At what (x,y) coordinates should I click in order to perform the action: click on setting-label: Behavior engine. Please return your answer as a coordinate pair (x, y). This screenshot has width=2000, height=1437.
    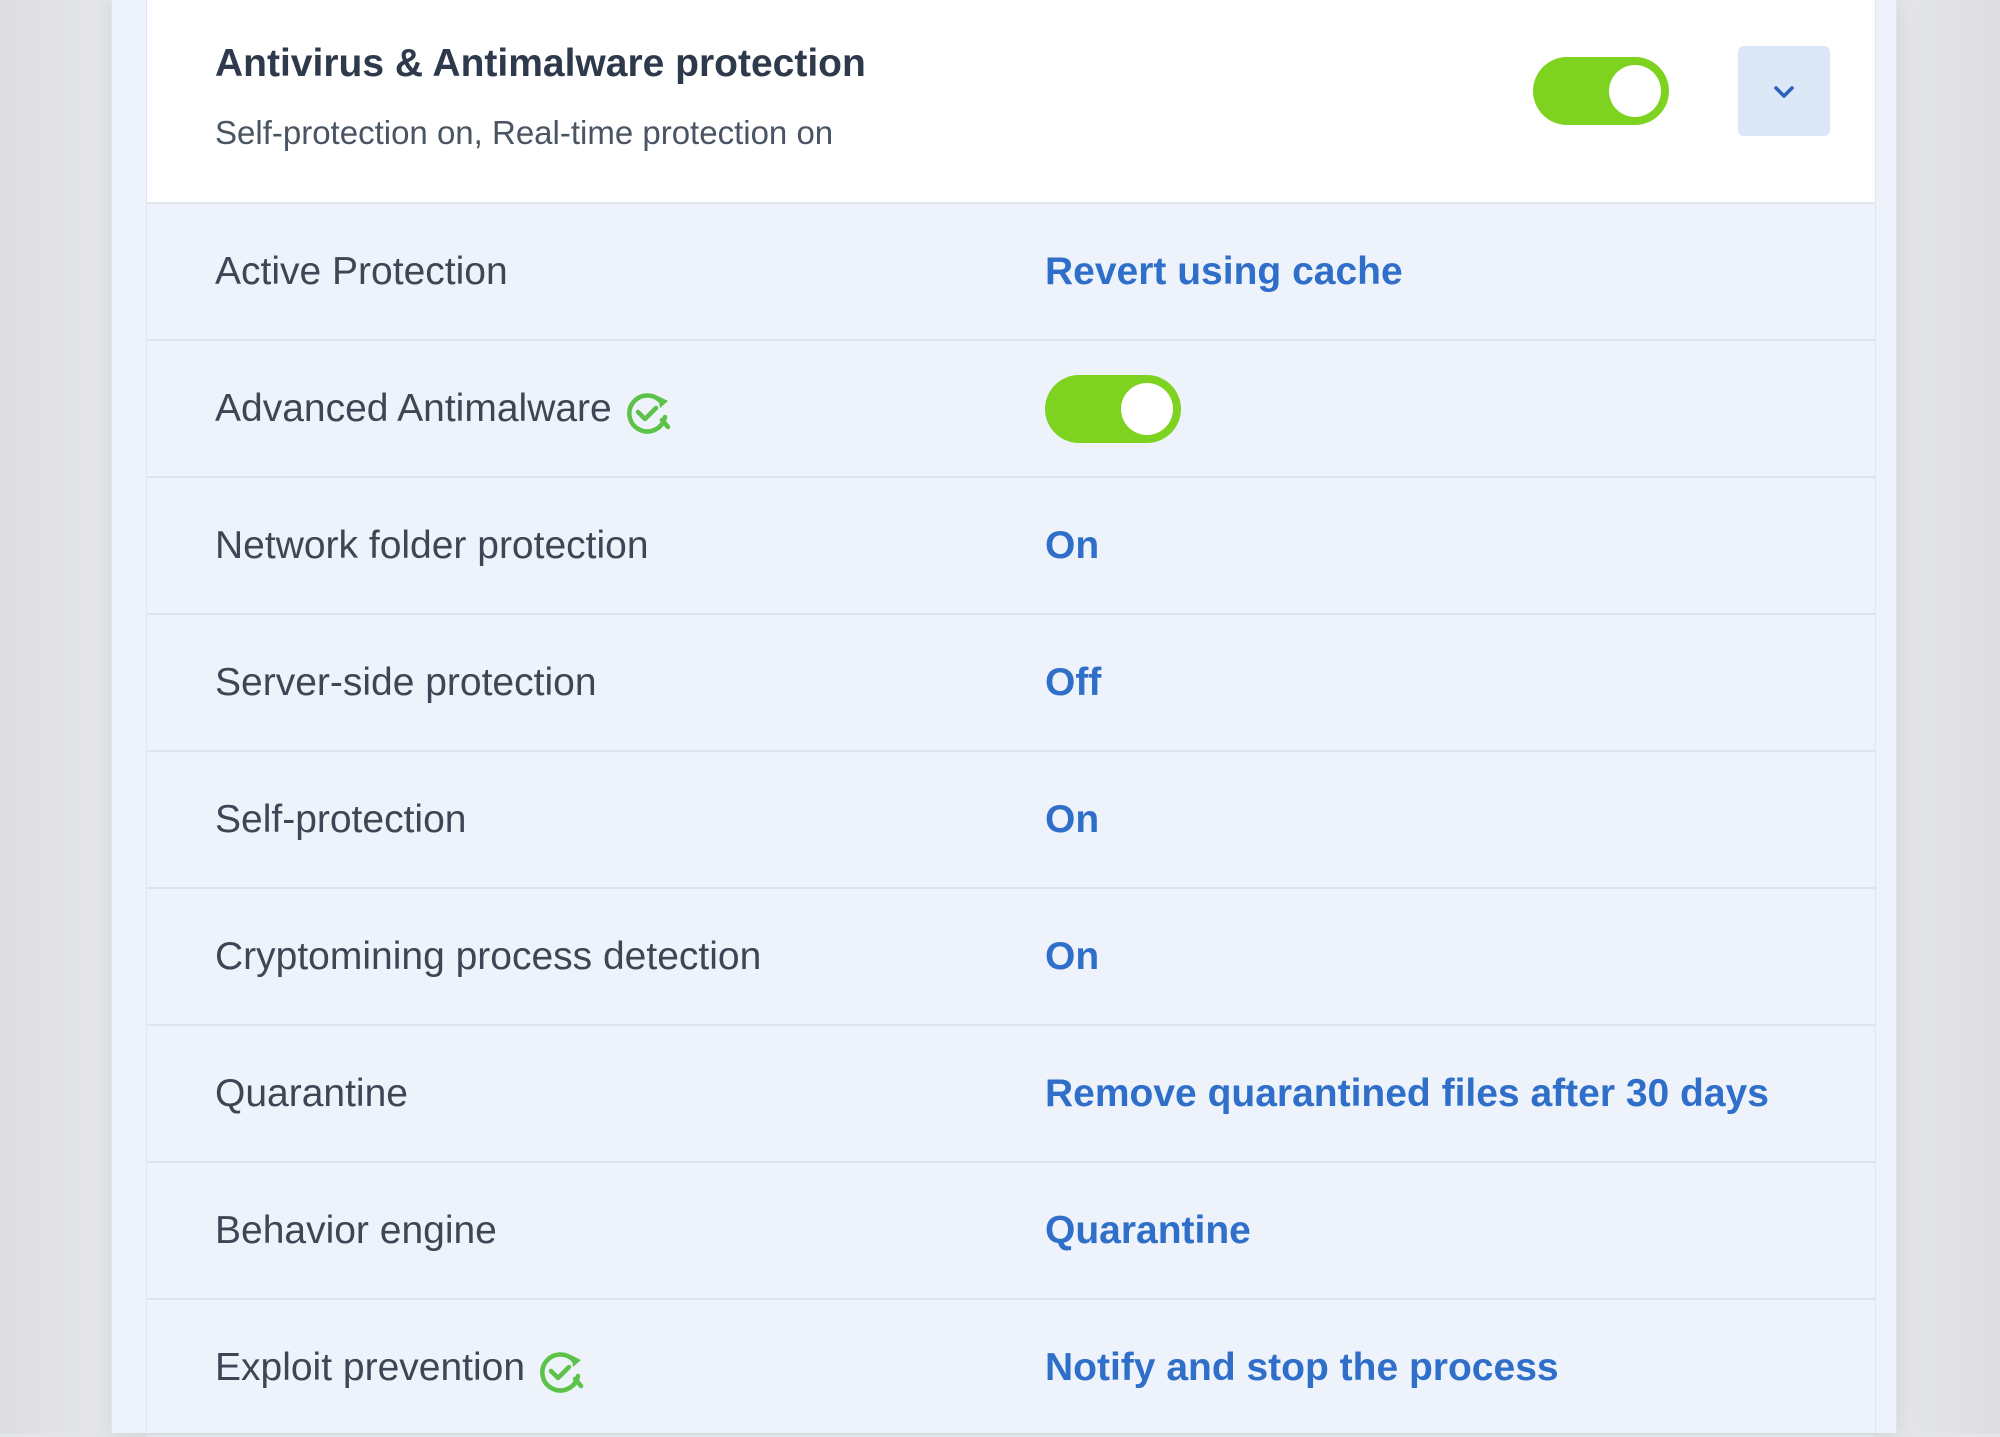
    Looking at the image, I should click on (356, 1231).